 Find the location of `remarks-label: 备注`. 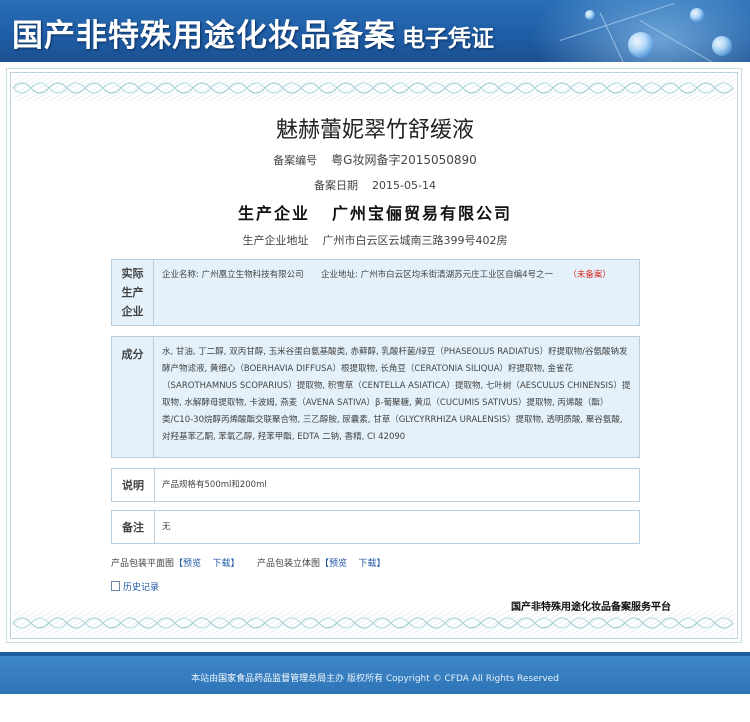

remarks-label: 备注 is located at coordinates (133, 527).